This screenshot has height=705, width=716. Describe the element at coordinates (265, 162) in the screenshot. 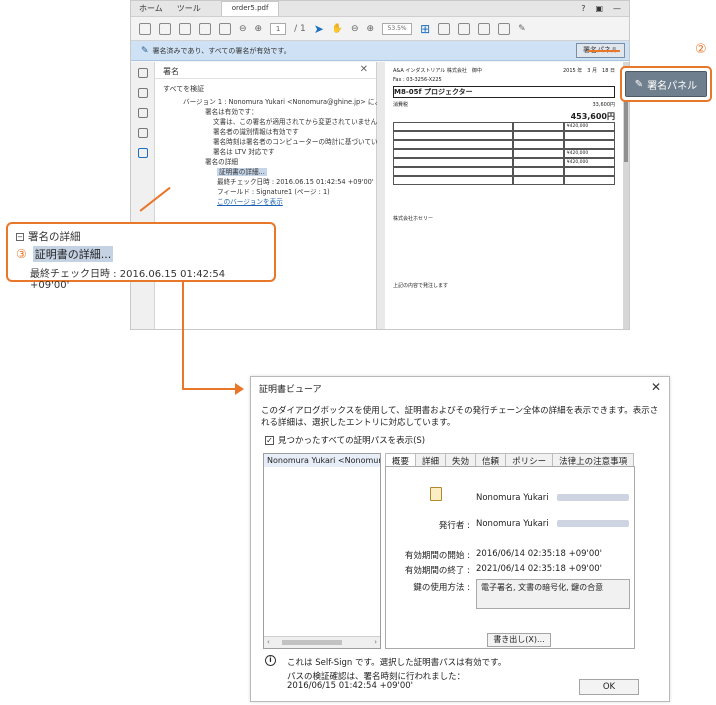

I see `tree-details: 署名の詳細` at that location.